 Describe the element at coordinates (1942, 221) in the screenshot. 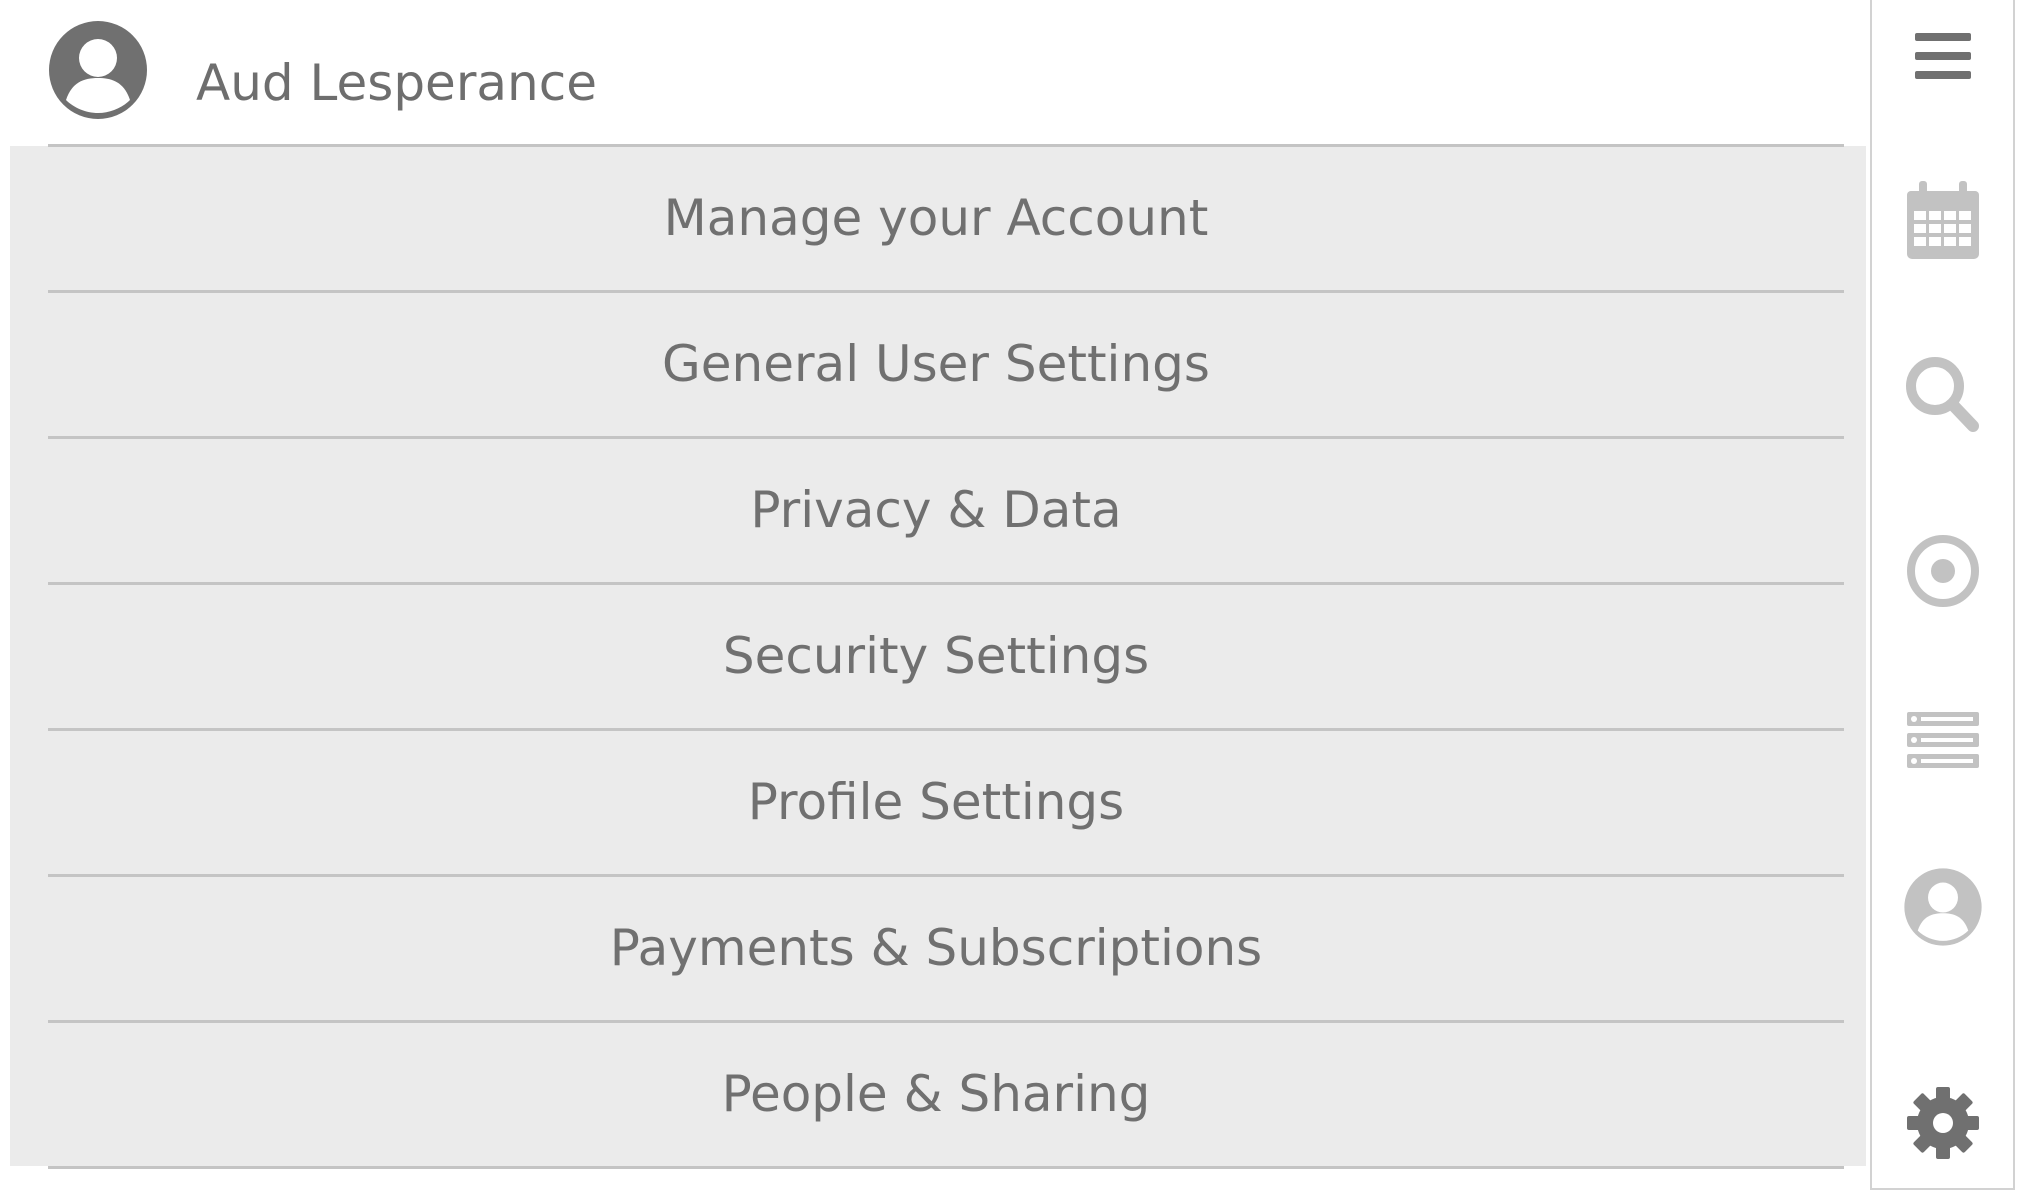

I see `calendar-icon` at that location.